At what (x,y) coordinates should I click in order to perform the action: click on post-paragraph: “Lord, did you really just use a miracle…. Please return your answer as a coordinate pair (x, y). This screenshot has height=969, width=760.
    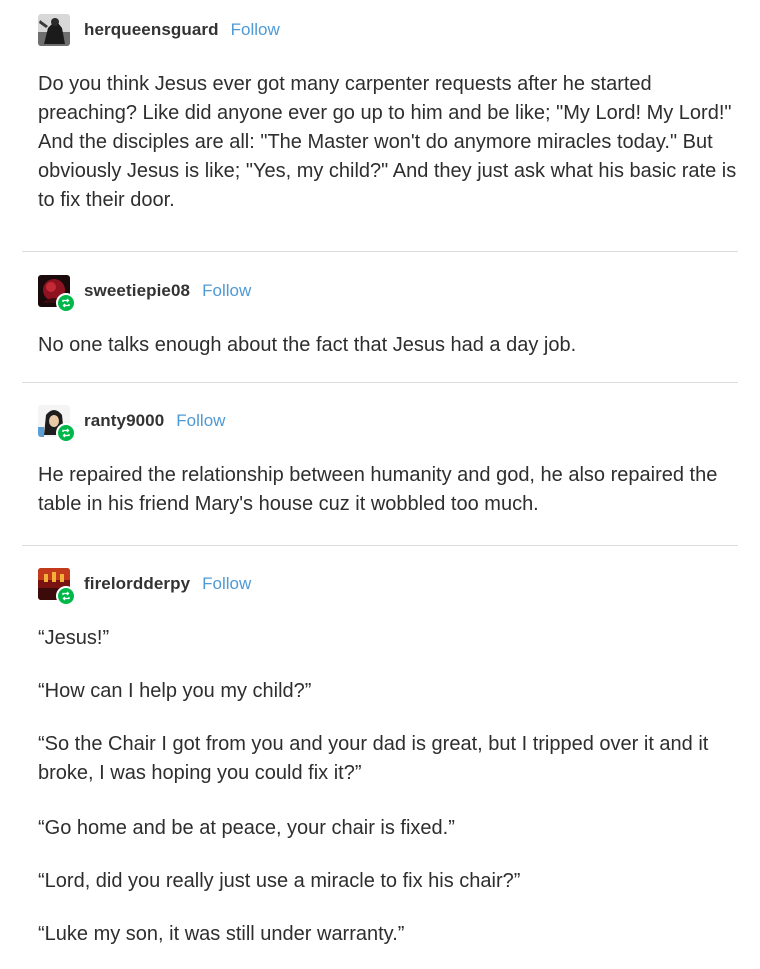
    Looking at the image, I should click on (279, 881).